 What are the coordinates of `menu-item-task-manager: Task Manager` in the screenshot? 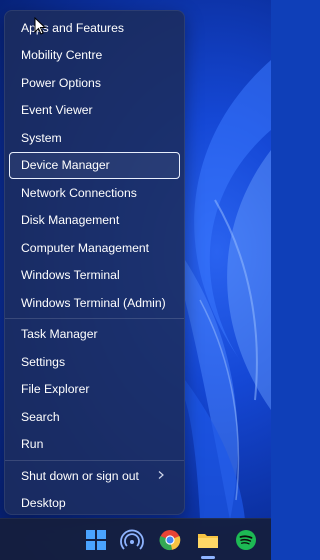 It's located at (94, 335).